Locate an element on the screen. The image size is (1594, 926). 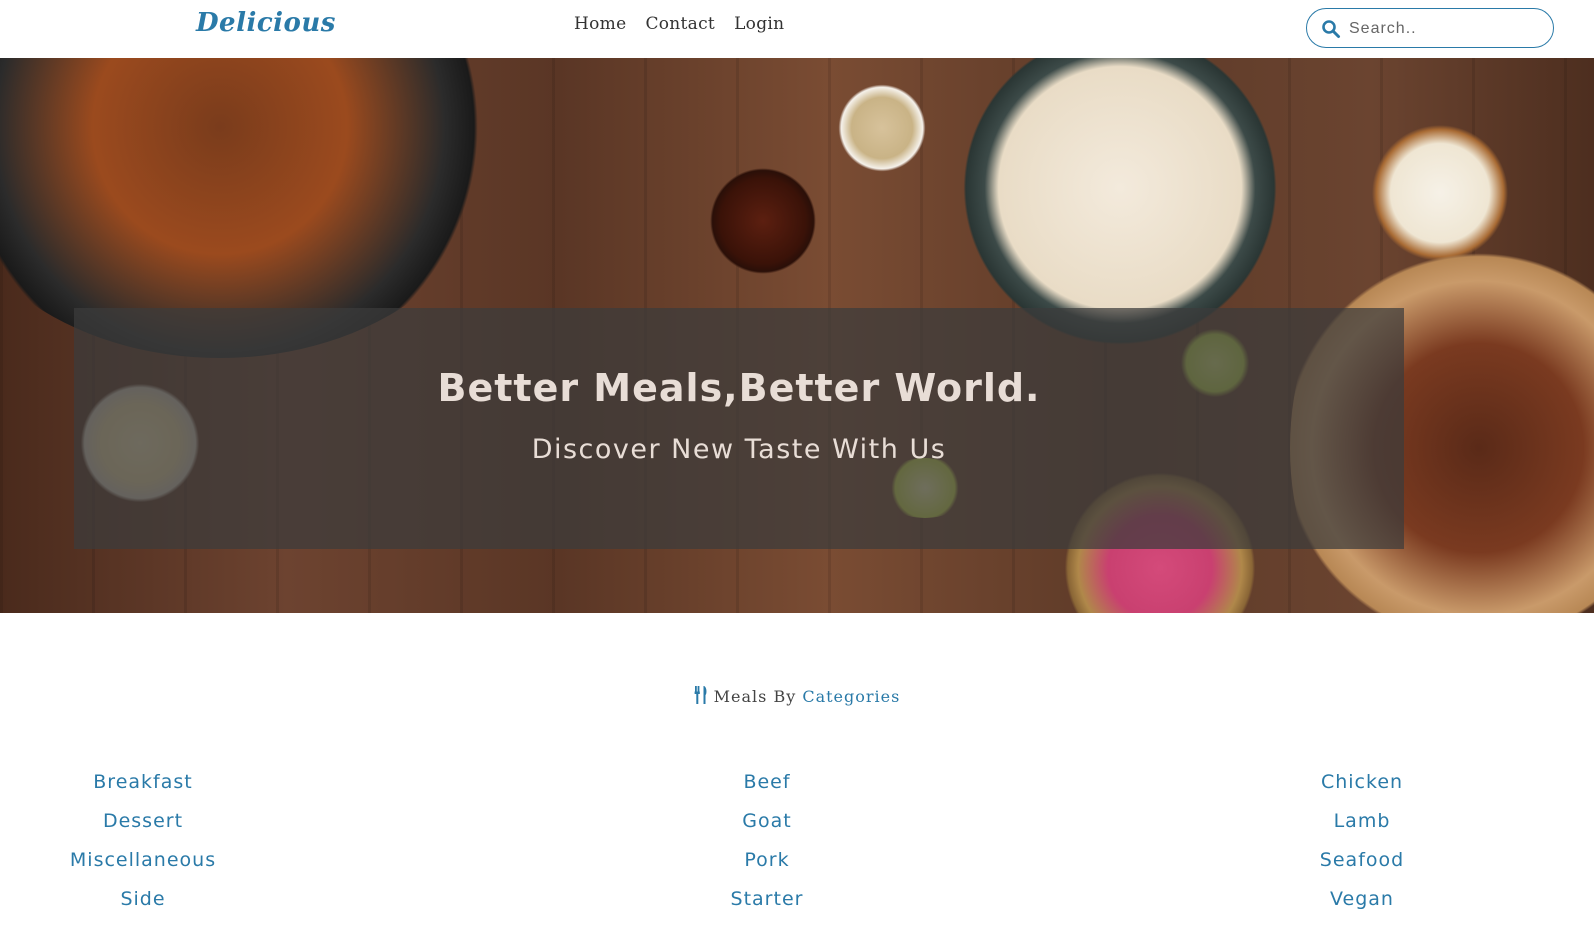
category-link: Miscellaneous is located at coordinates (146, 867).